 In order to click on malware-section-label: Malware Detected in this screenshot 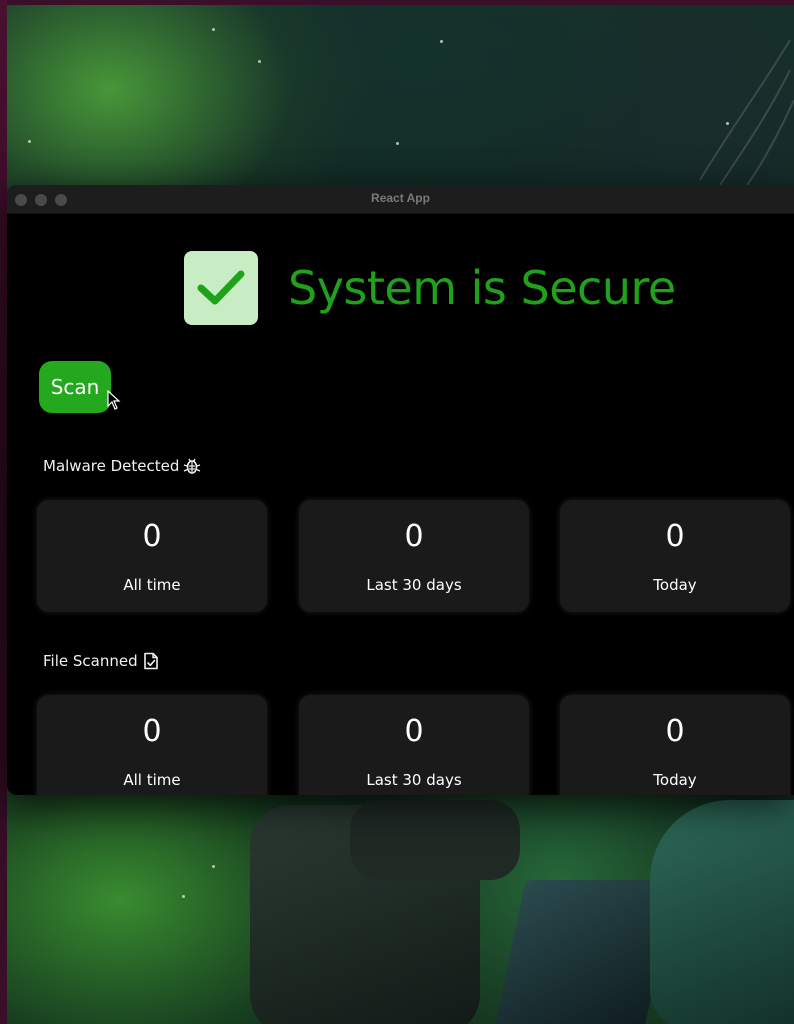, I will do `click(122, 466)`.